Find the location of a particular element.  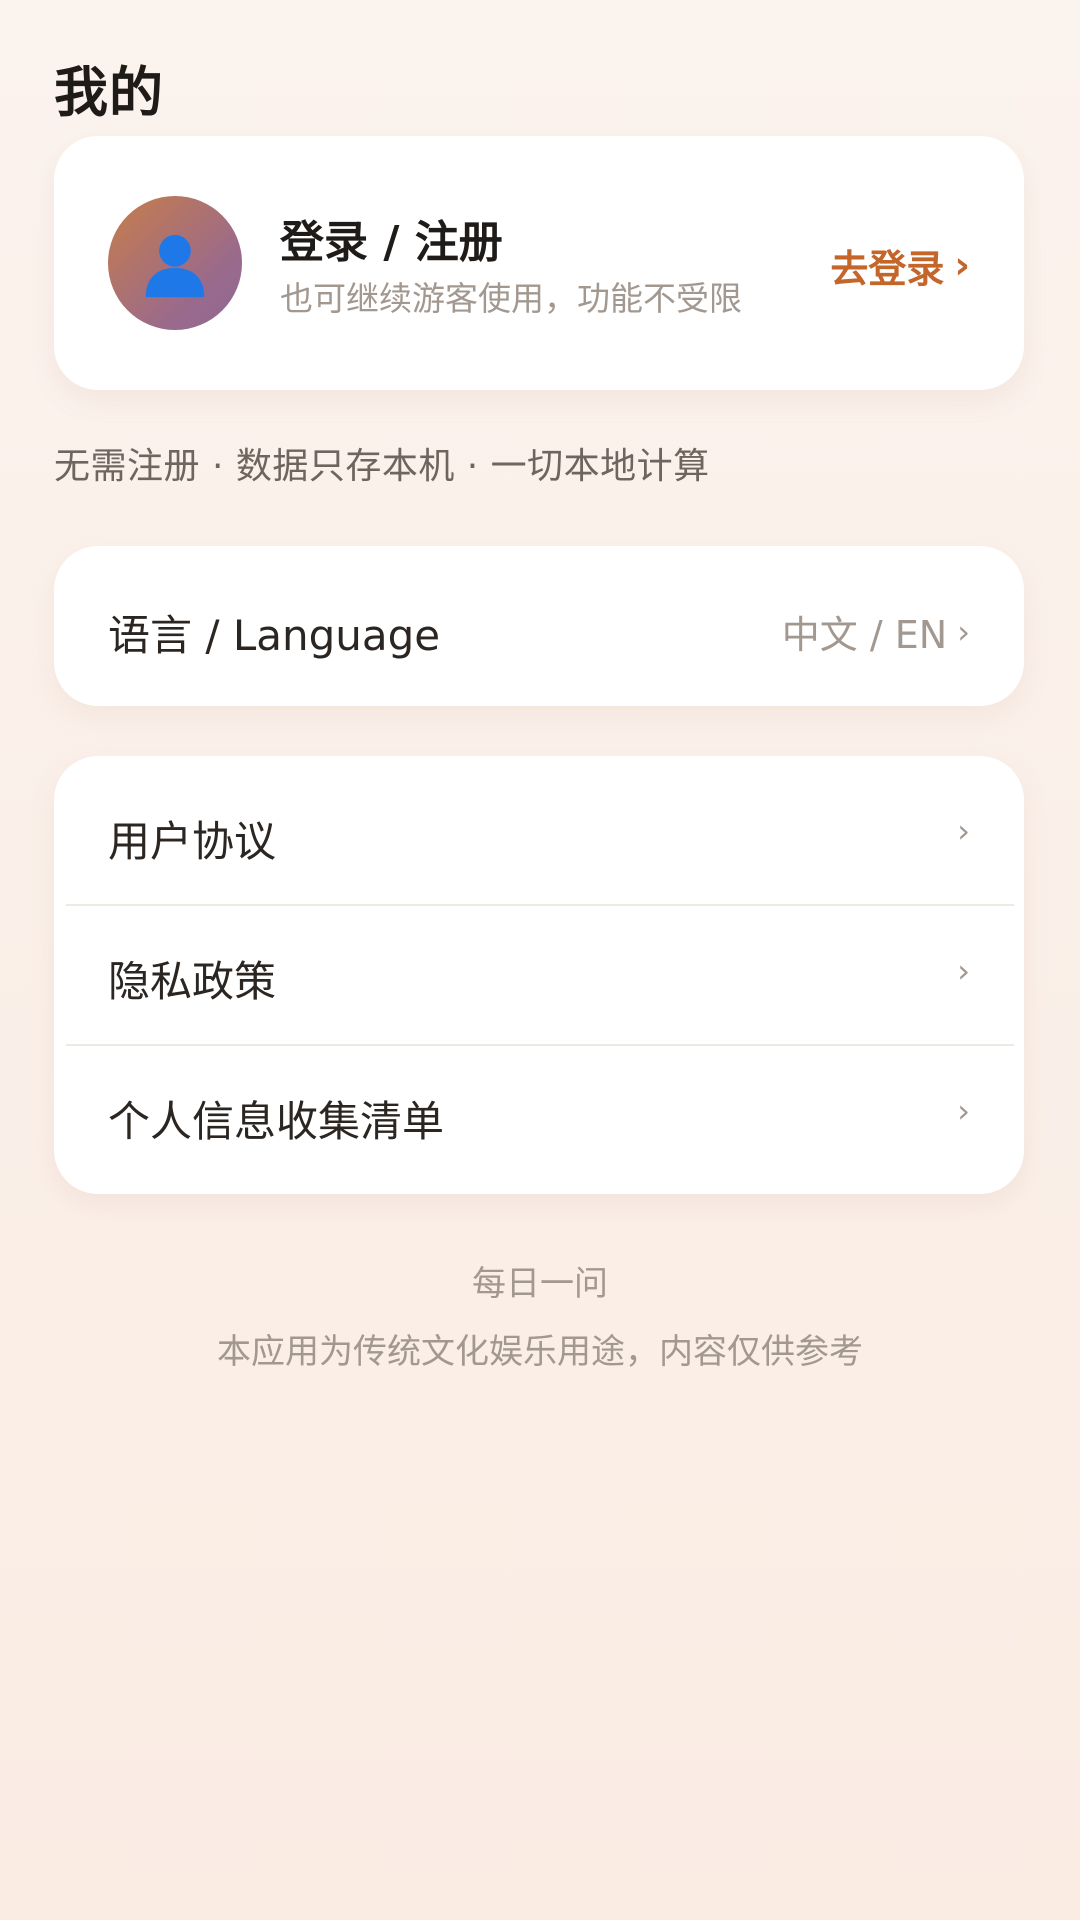

language-value: 中文 / EN › is located at coordinates (876, 631).